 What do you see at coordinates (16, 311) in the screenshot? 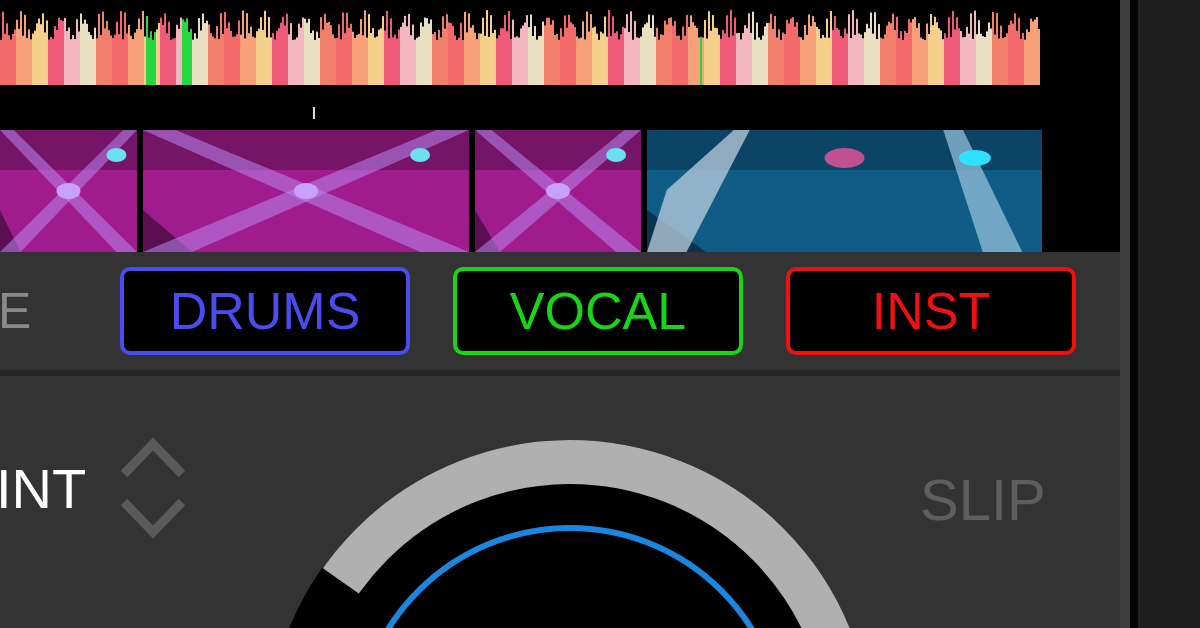
I see `stems-label: E` at bounding box center [16, 311].